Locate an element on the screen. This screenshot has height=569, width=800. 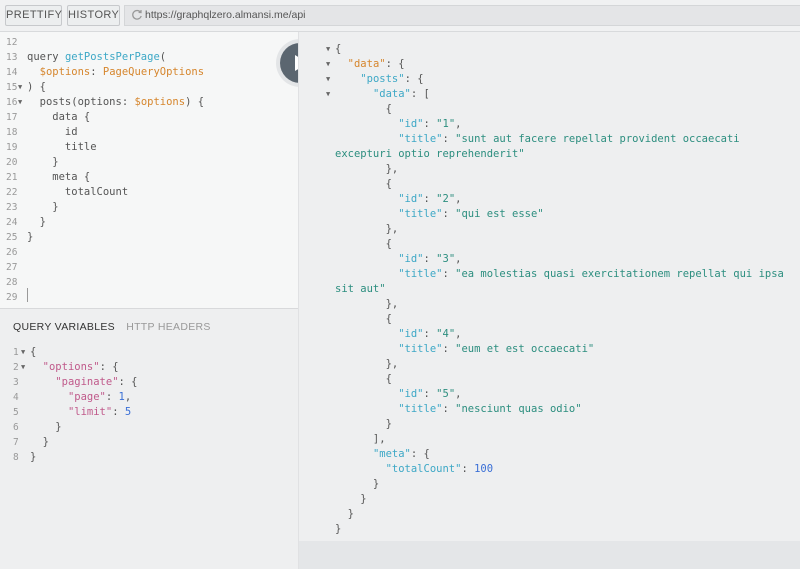
line-number: 26 is located at coordinates (12, 252).